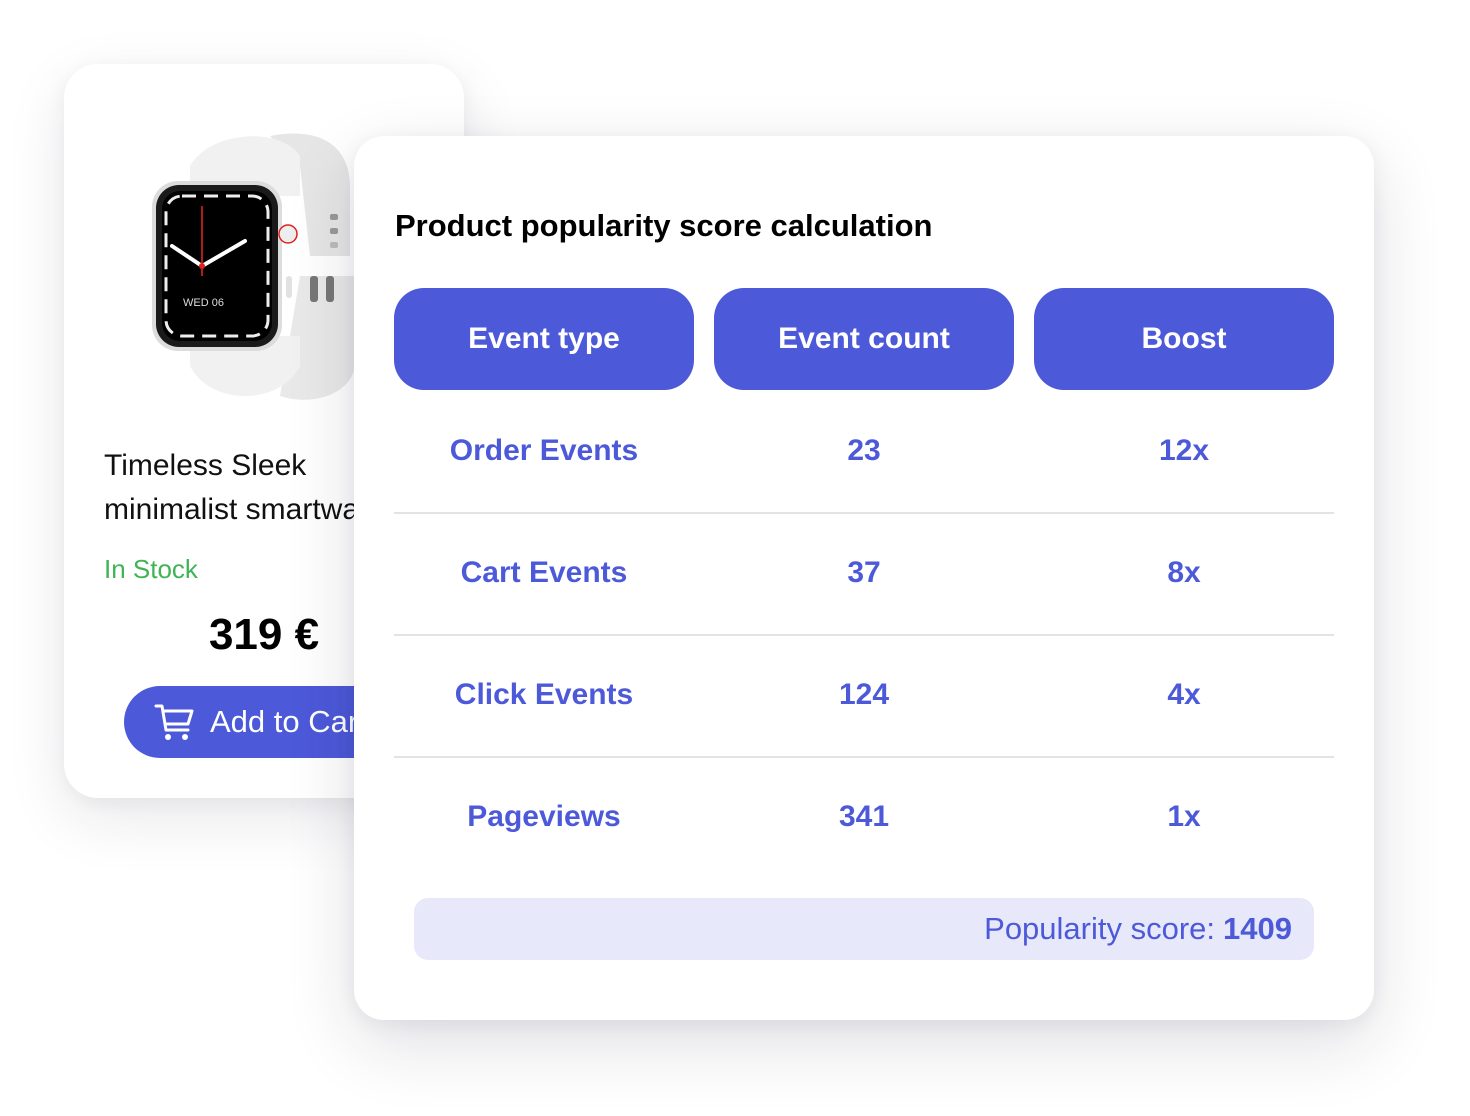 This screenshot has height=1116, width=1470. I want to click on boost-cell: 8x, so click(1184, 572).